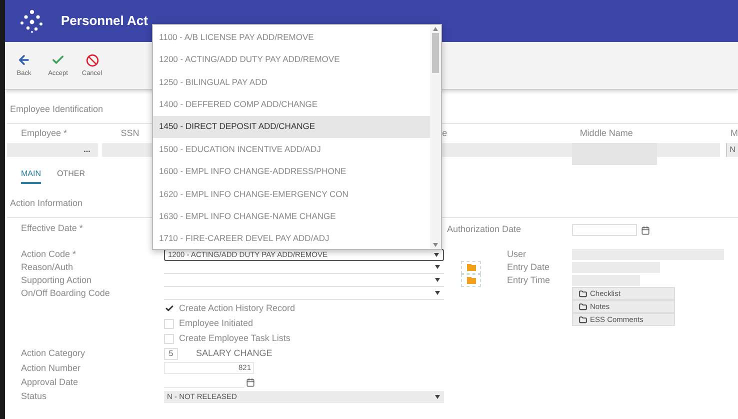 Image resolution: width=738 pixels, height=419 pixels. Describe the element at coordinates (31, 177) in the screenshot. I see `tab: MAIN` at that location.